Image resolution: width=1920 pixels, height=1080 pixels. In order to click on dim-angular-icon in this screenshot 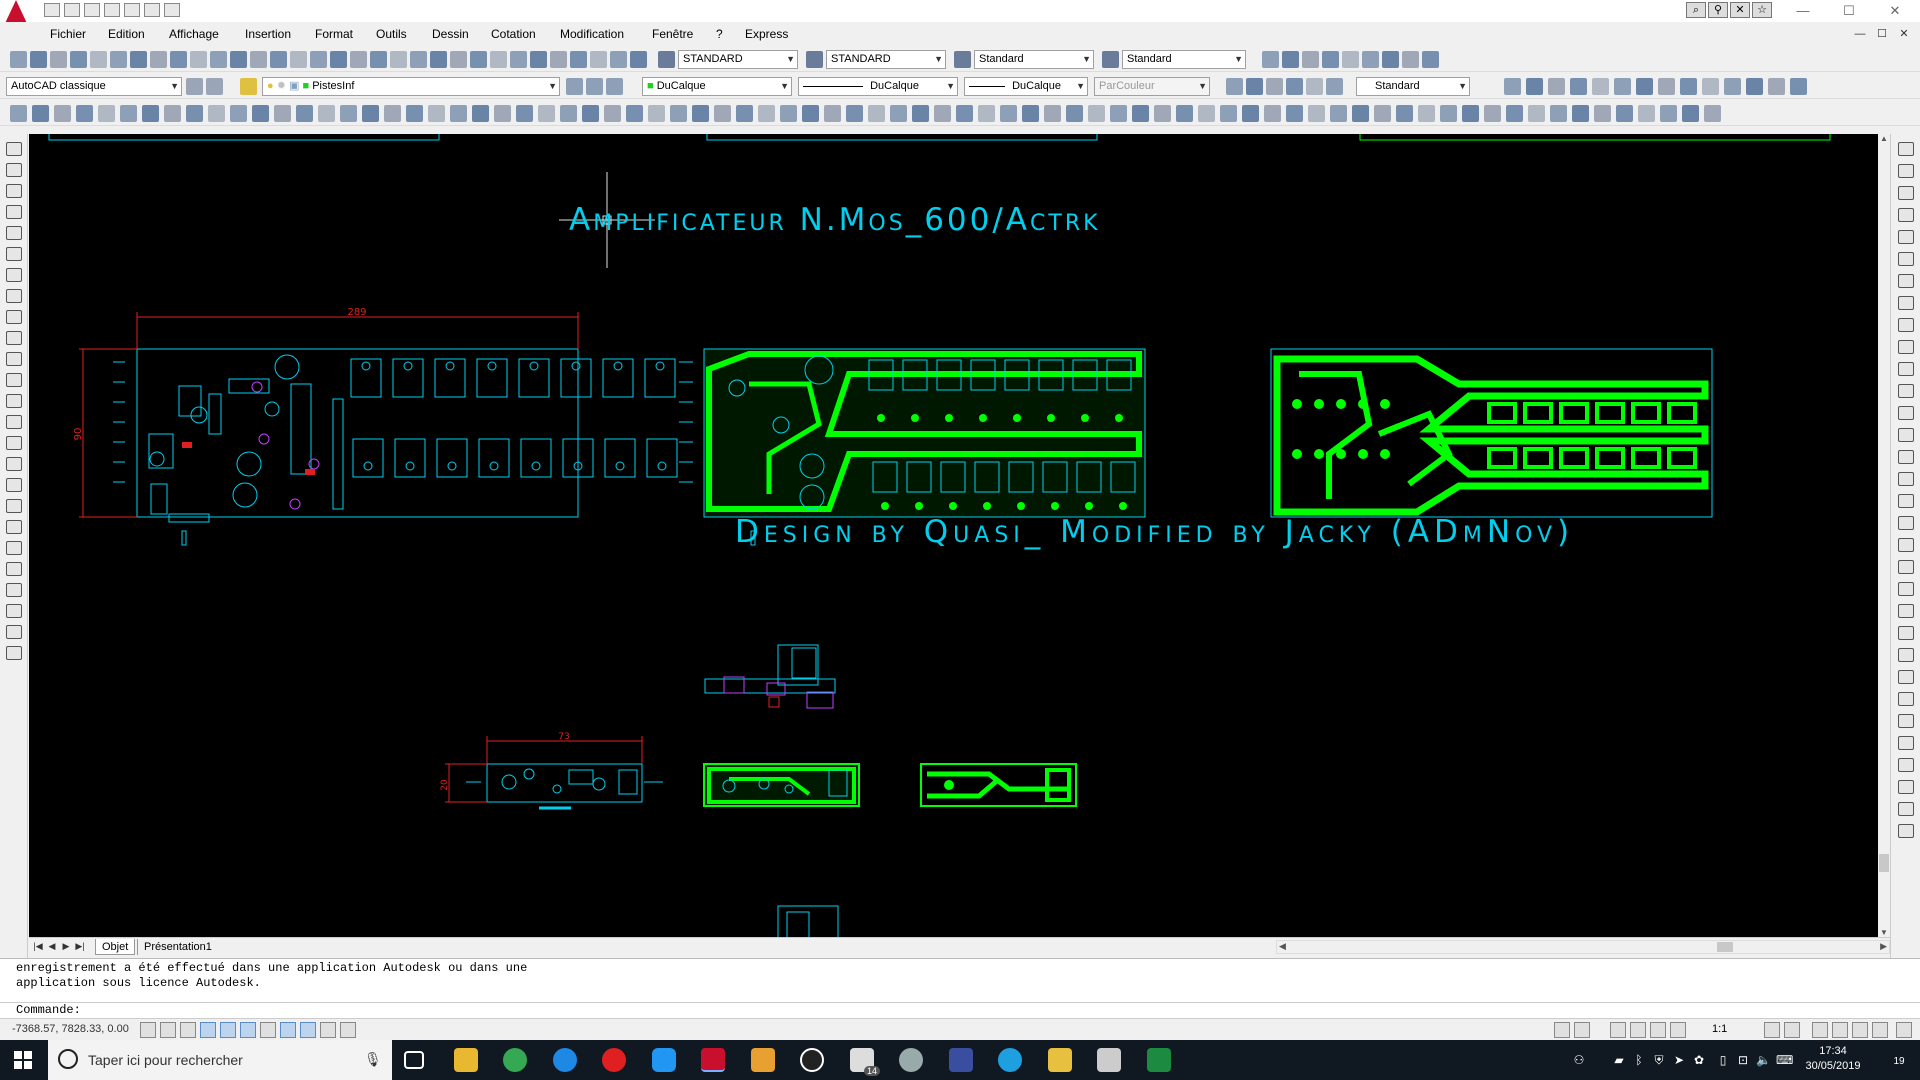, I will do `click(1316, 113)`.